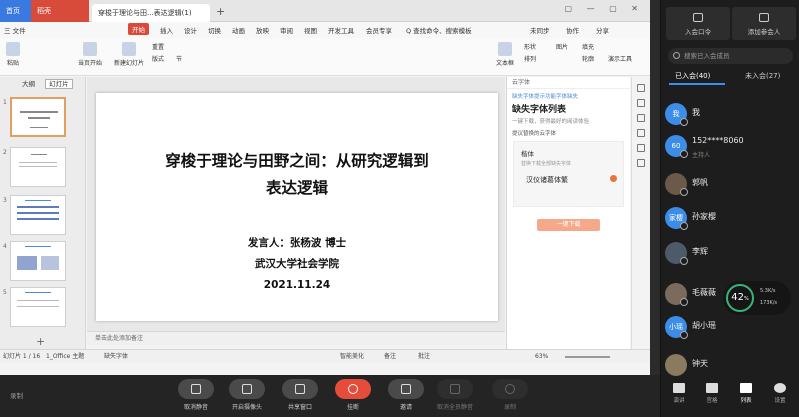 This screenshot has height=417, width=799. What do you see at coordinates (300, 395) in the screenshot?
I see `share-window-button: 共享窗口` at bounding box center [300, 395].